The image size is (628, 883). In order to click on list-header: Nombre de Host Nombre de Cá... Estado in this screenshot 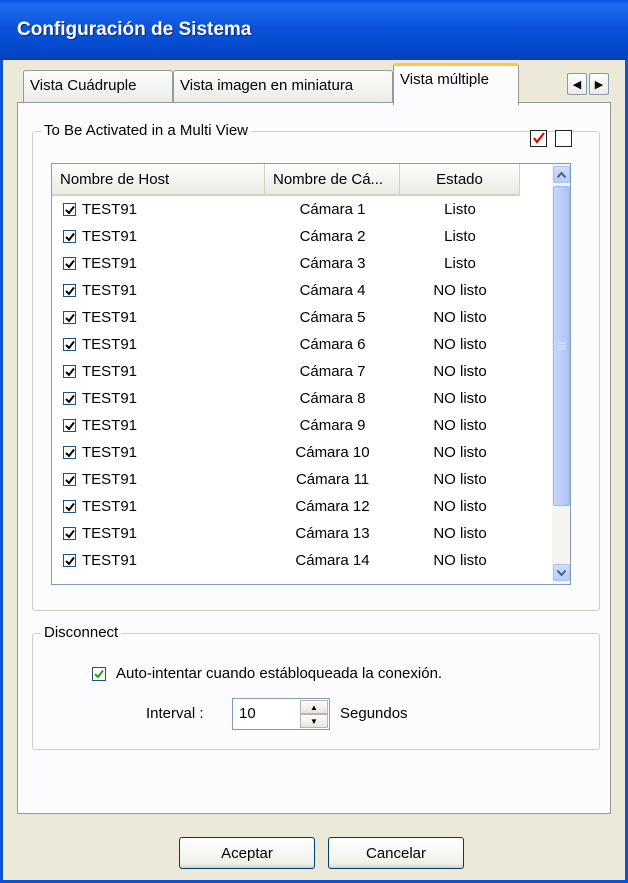, I will do `click(286, 180)`.